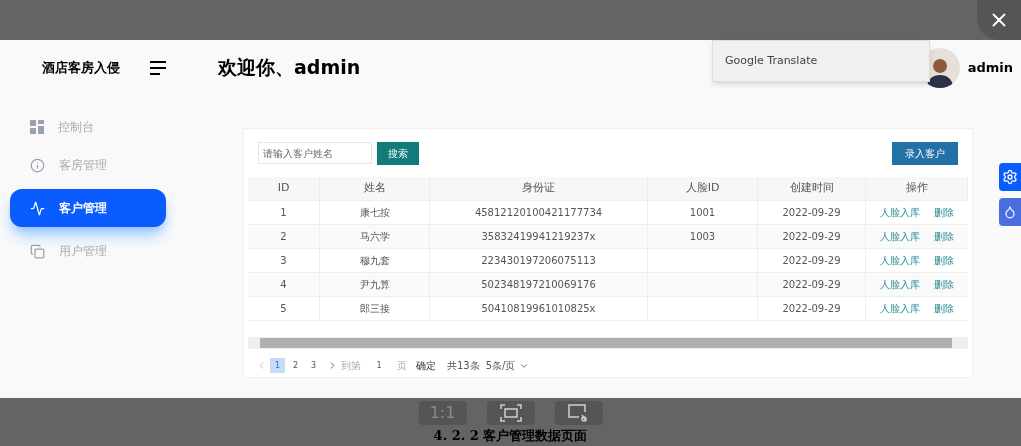 The height and width of the screenshot is (446, 1021). Describe the element at coordinates (315, 153) in the screenshot. I see `search-field: 请输入客户姓名` at that location.